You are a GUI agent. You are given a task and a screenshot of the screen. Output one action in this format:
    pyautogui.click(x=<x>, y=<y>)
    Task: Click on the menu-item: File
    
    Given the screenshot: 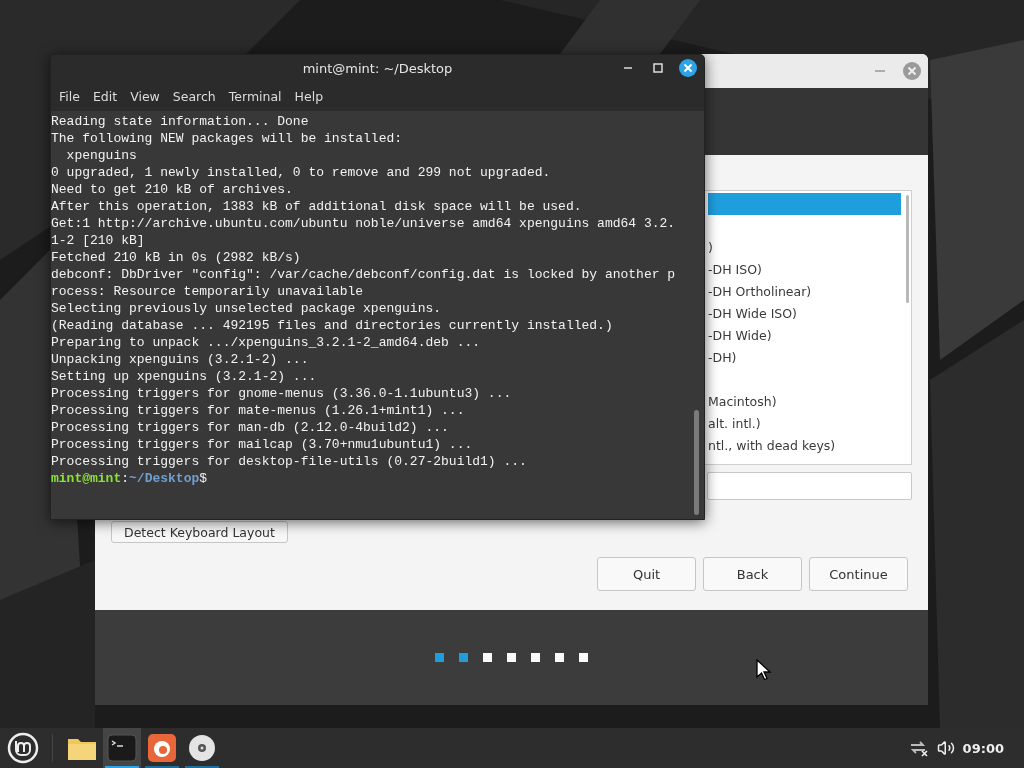 What is the action you would take?
    pyautogui.click(x=69, y=96)
    